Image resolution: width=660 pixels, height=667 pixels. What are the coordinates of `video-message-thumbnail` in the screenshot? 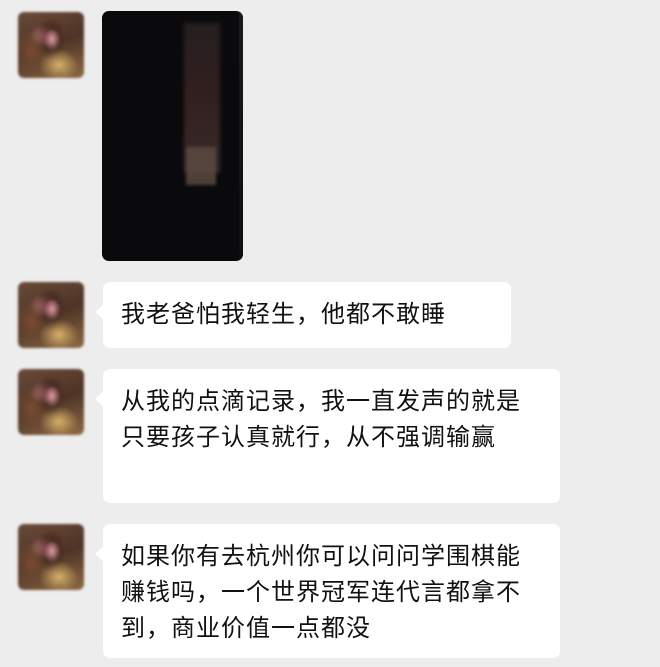 It's located at (172, 136).